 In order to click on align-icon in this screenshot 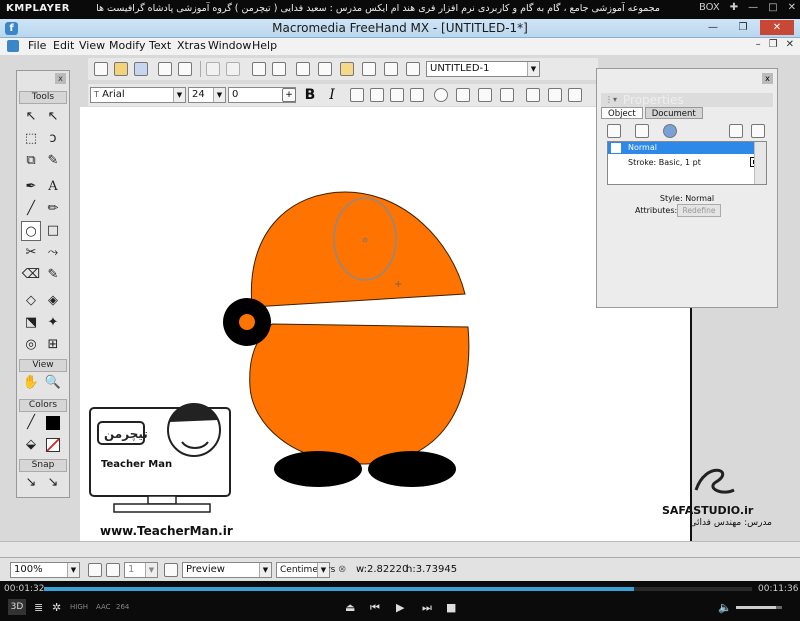, I will do `click(259, 69)`.